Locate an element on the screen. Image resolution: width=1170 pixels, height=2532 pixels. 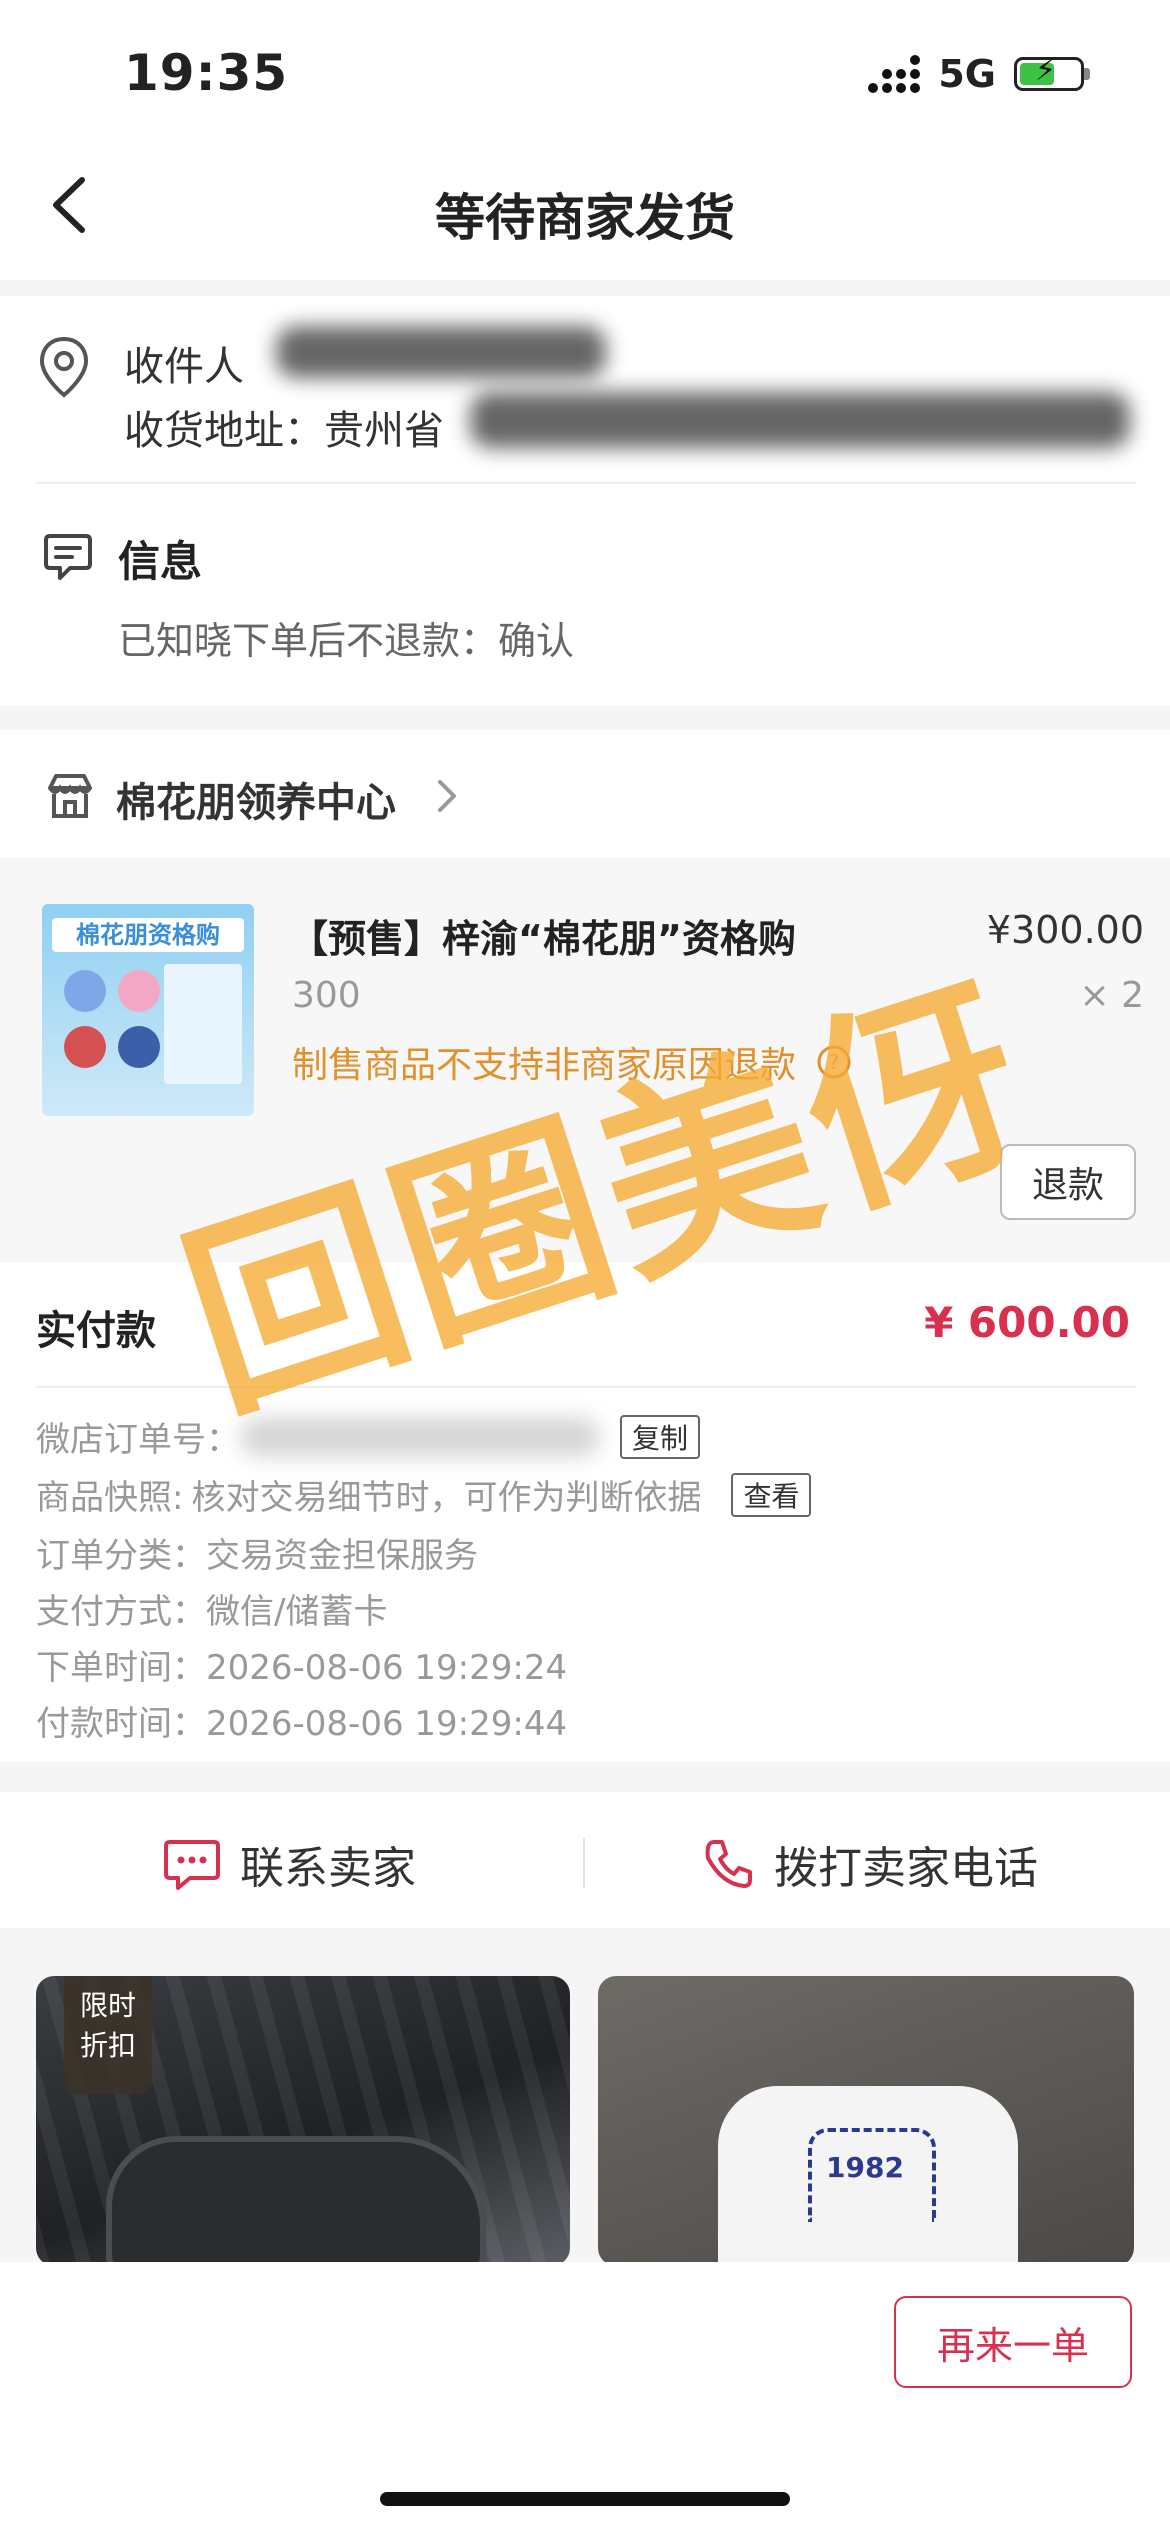
product-thumbnail: 棉花朋资格购 is located at coordinates (148, 1010).